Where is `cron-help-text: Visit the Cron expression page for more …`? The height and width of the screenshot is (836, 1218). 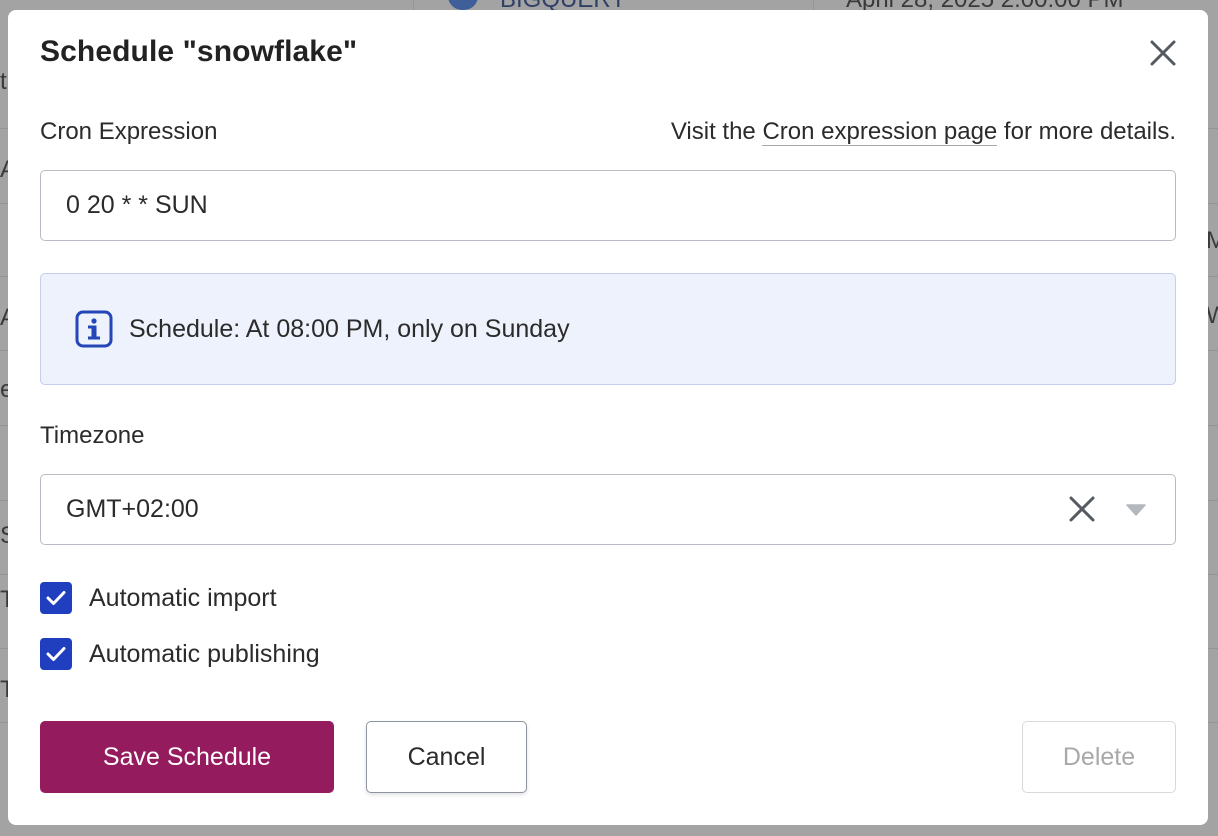 cron-help-text: Visit the Cron expression page for more … is located at coordinates (923, 132).